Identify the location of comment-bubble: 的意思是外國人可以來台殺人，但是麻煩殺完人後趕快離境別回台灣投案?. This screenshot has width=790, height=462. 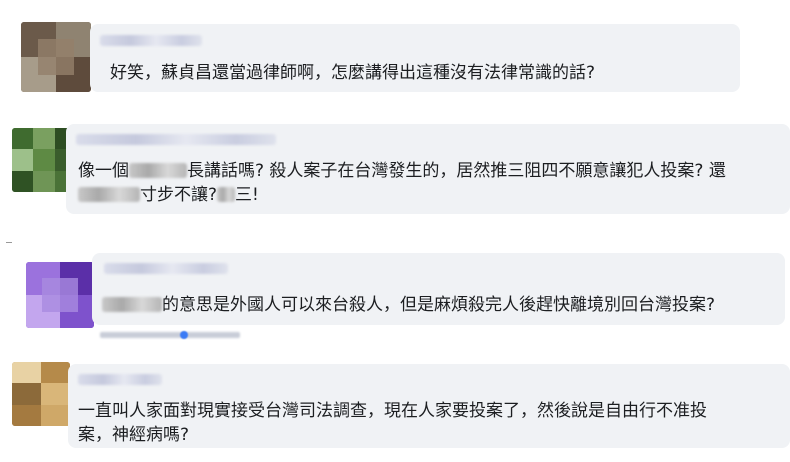
(438, 289).